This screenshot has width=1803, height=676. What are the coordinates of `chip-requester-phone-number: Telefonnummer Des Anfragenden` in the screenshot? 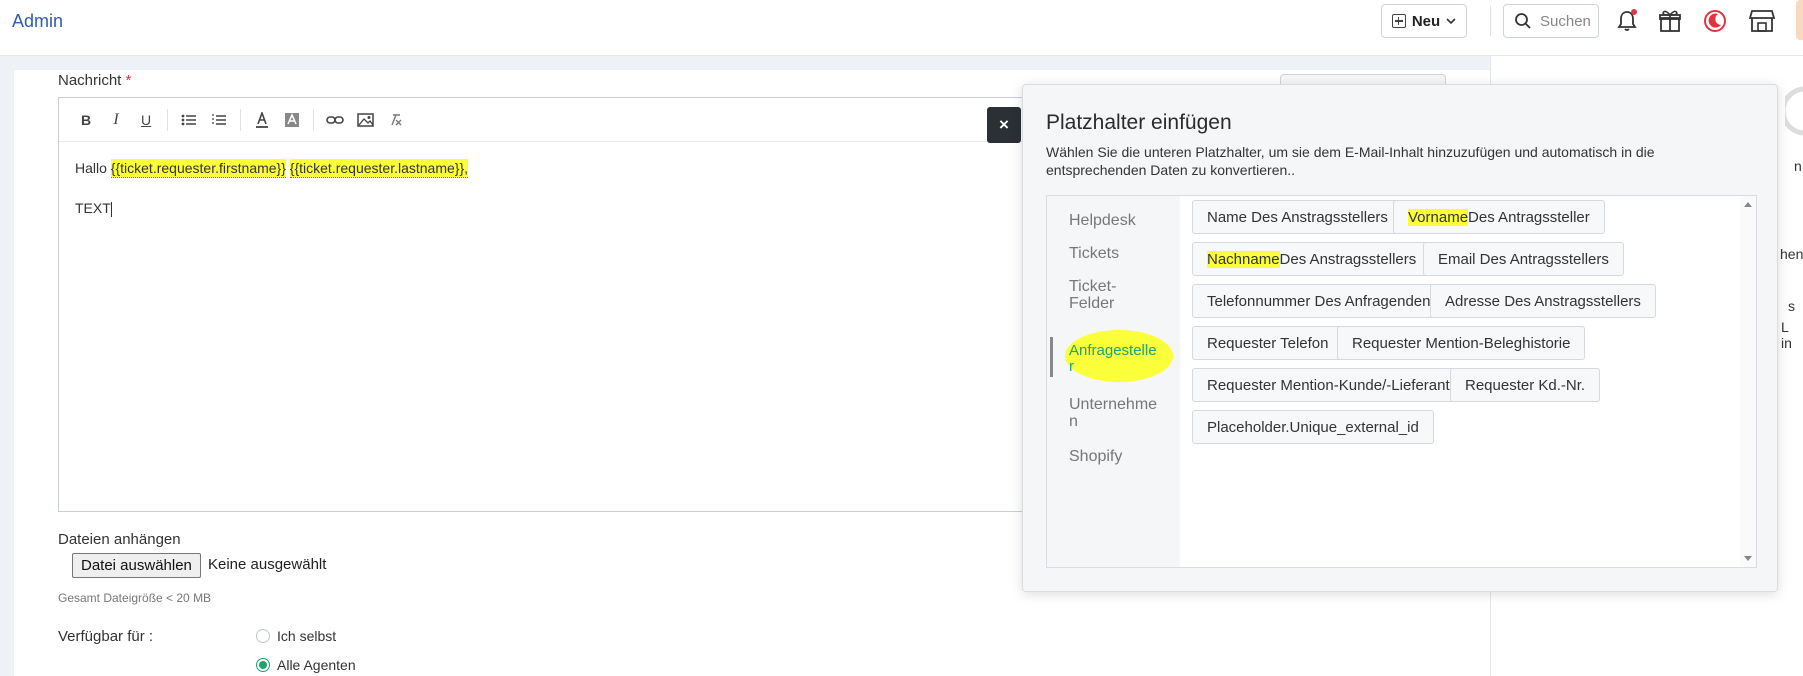 It's located at (1319, 301).